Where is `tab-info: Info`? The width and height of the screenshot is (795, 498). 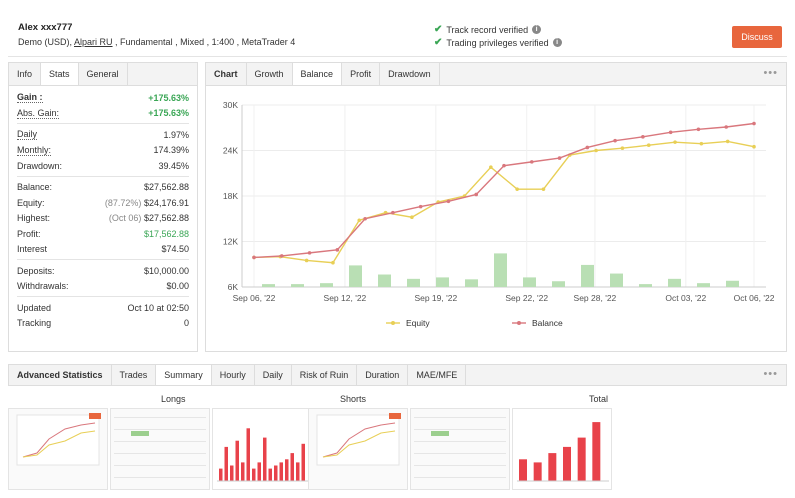 tab-info: Info is located at coordinates (25, 74).